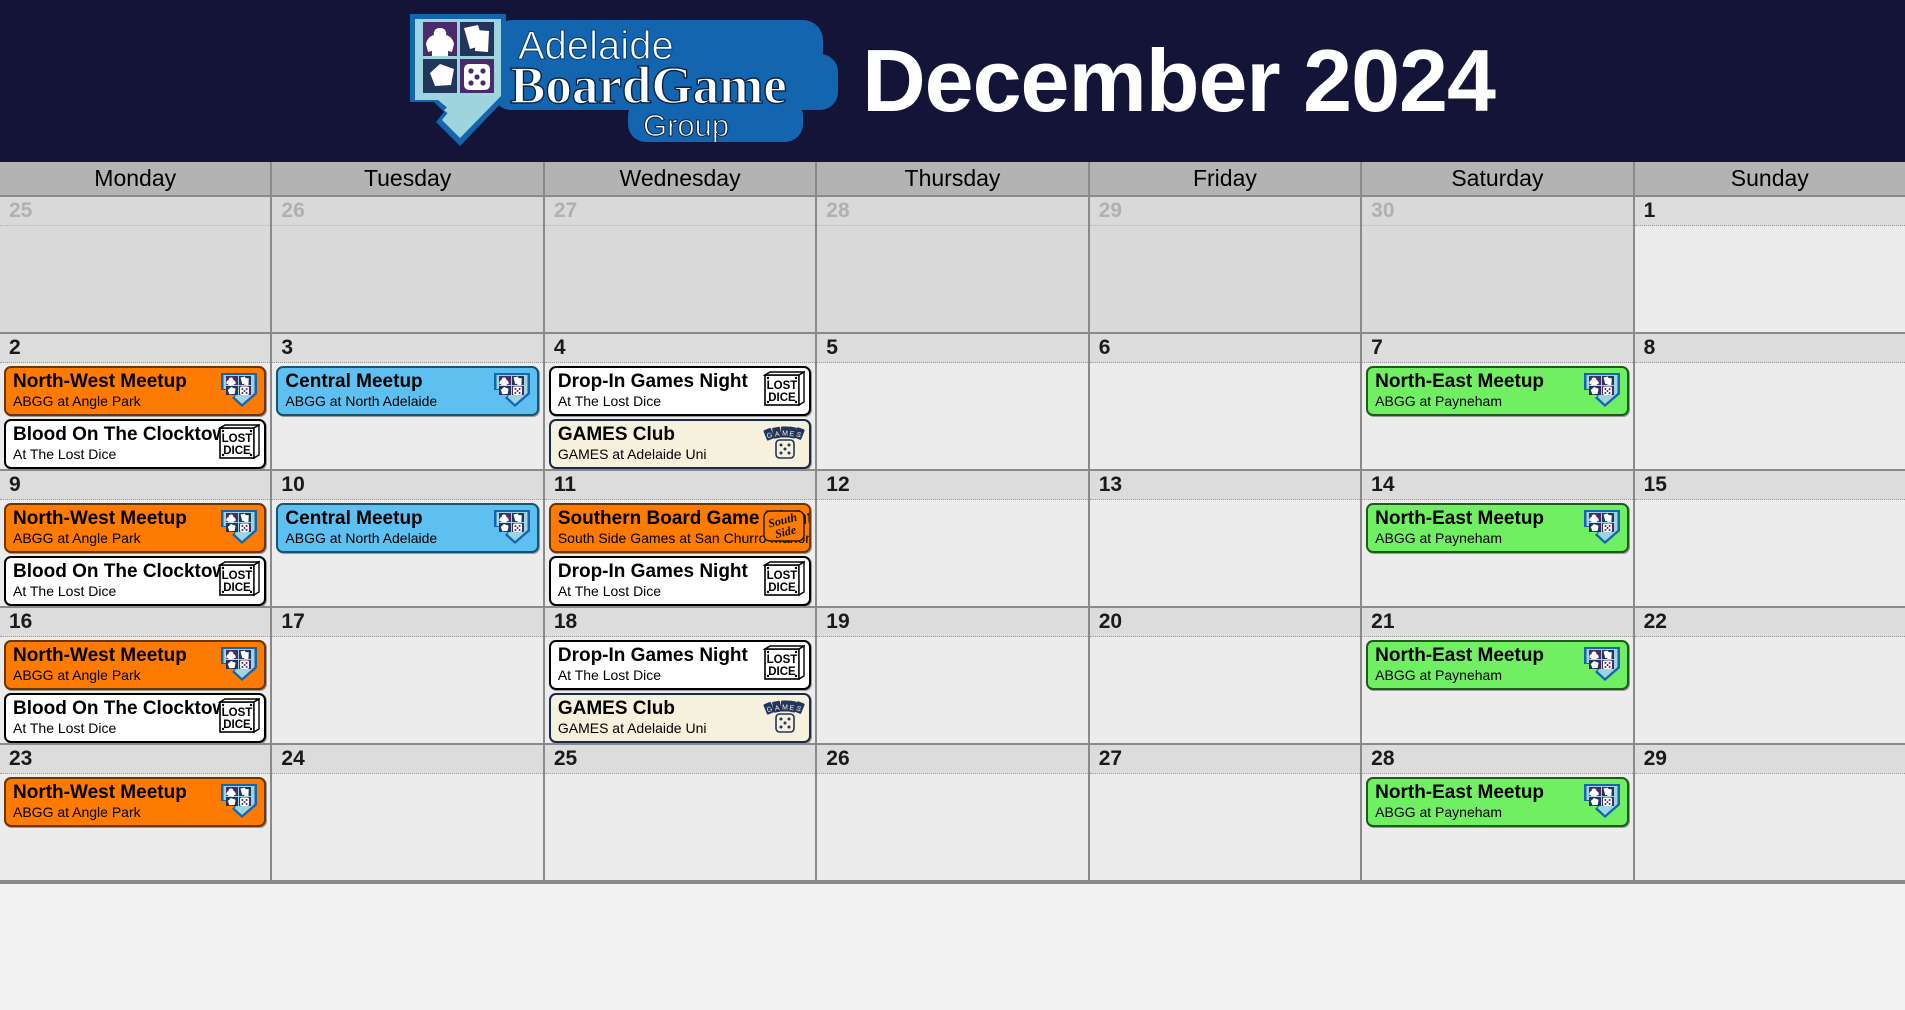  Describe the element at coordinates (1769, 622) in the screenshot. I see `day-number-strip: 22` at that location.